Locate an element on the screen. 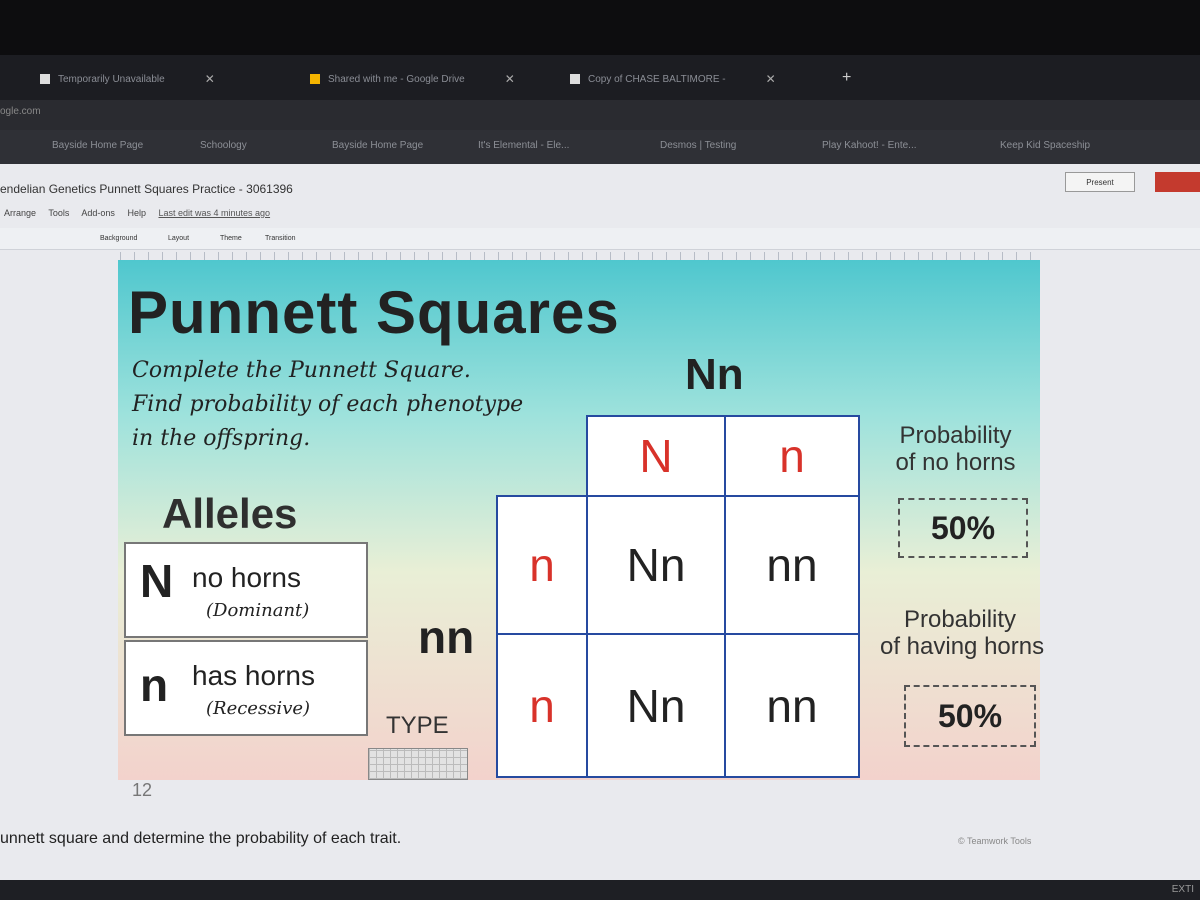 The height and width of the screenshot is (900, 1200). layout-button: Layout is located at coordinates (178, 238).